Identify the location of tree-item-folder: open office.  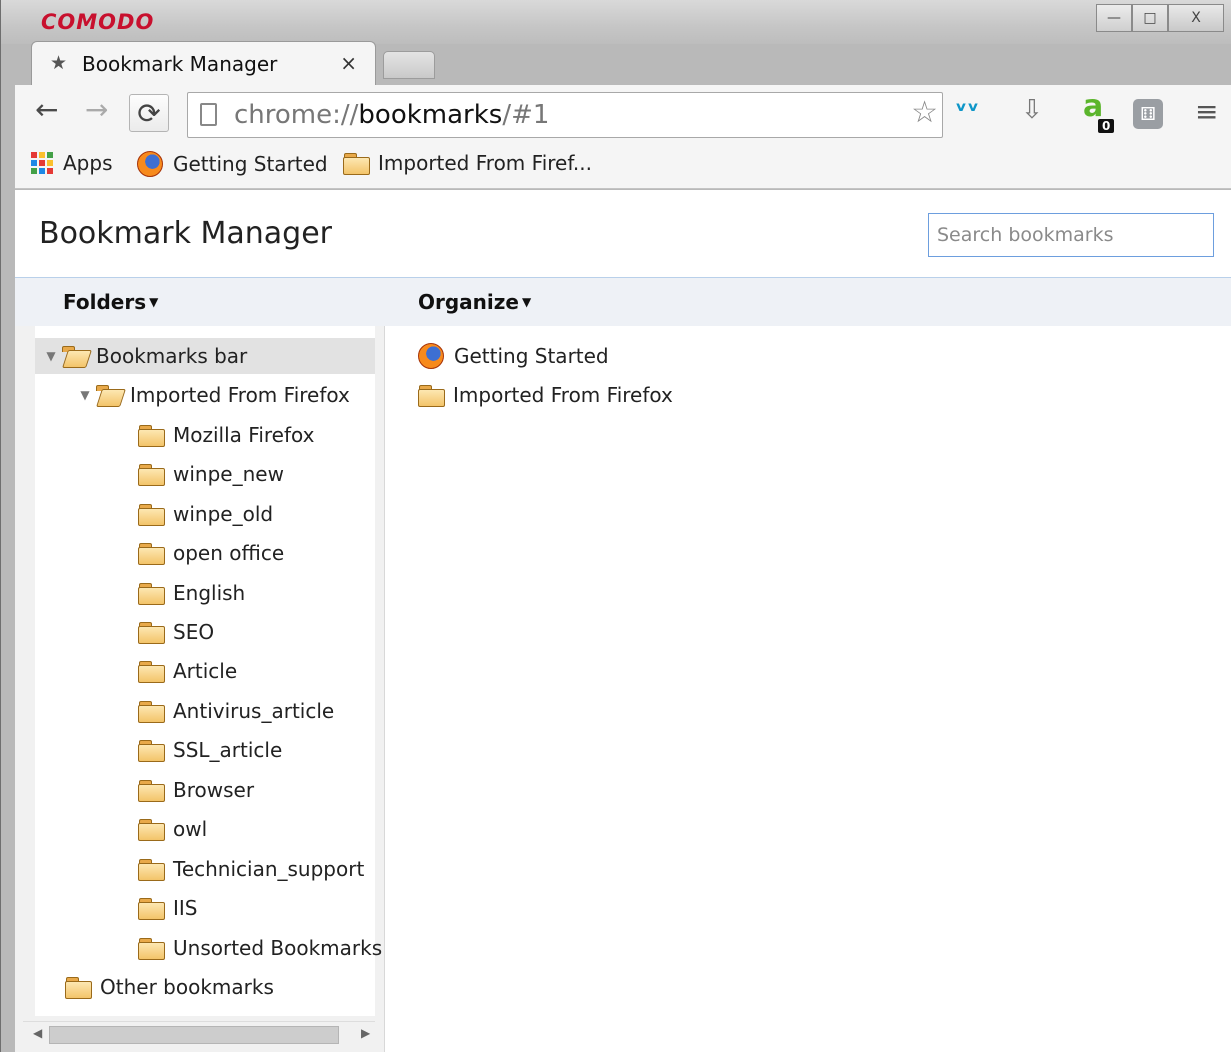
(211, 553).